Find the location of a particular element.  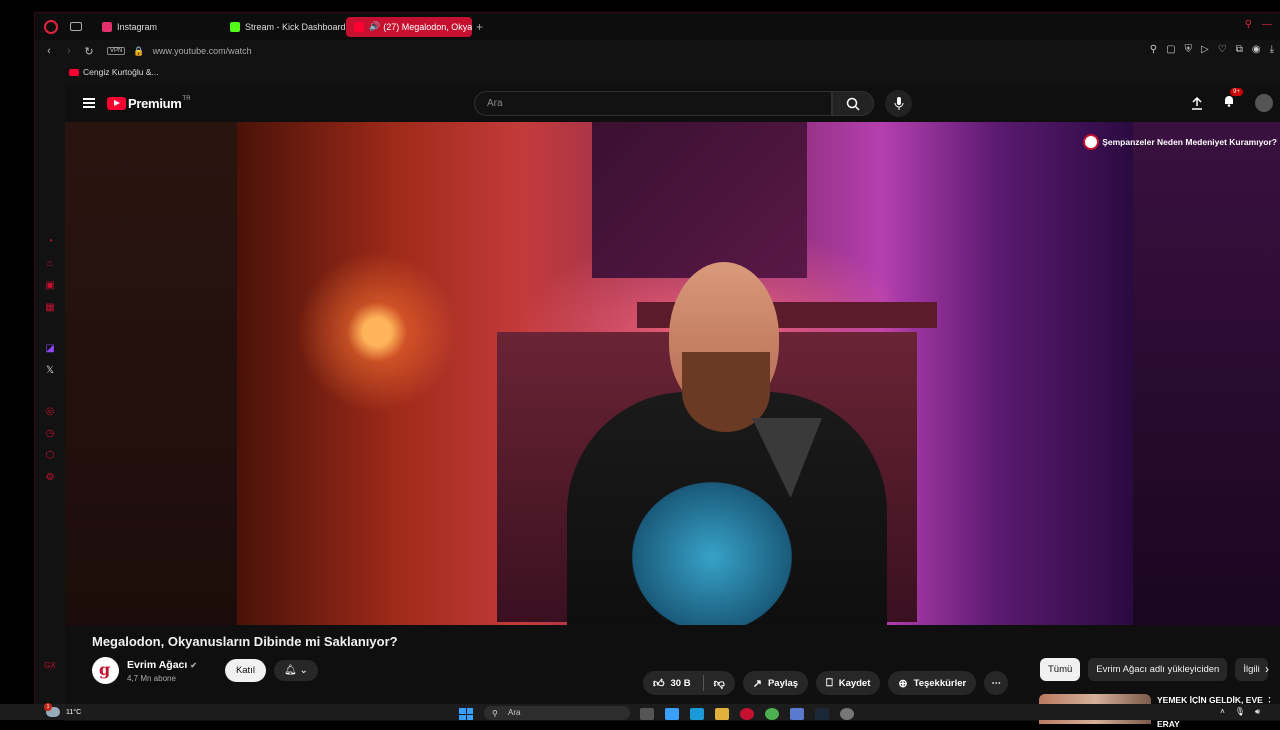

thumbs-down-icon: 👎︎ is located at coordinates (719, 683).